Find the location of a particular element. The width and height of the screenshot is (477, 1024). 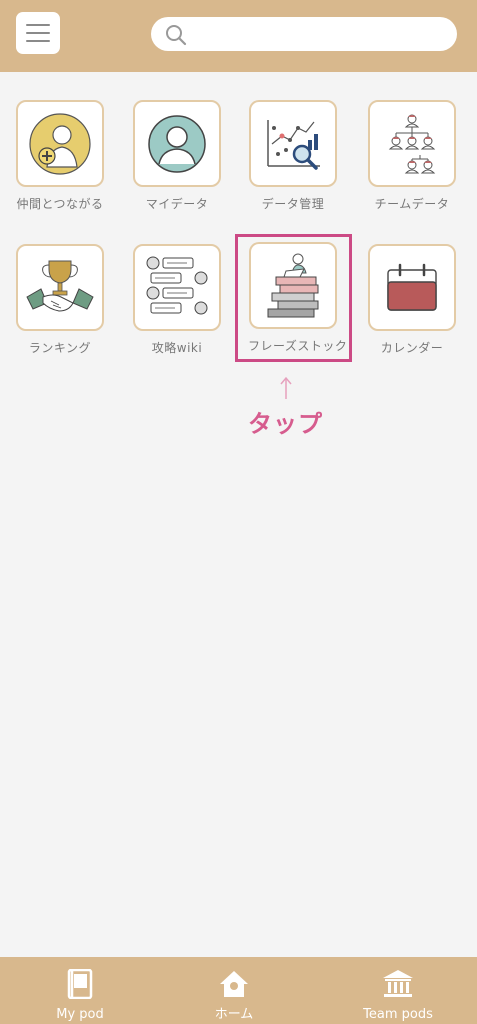

add-friend-icon is located at coordinates (60, 143).